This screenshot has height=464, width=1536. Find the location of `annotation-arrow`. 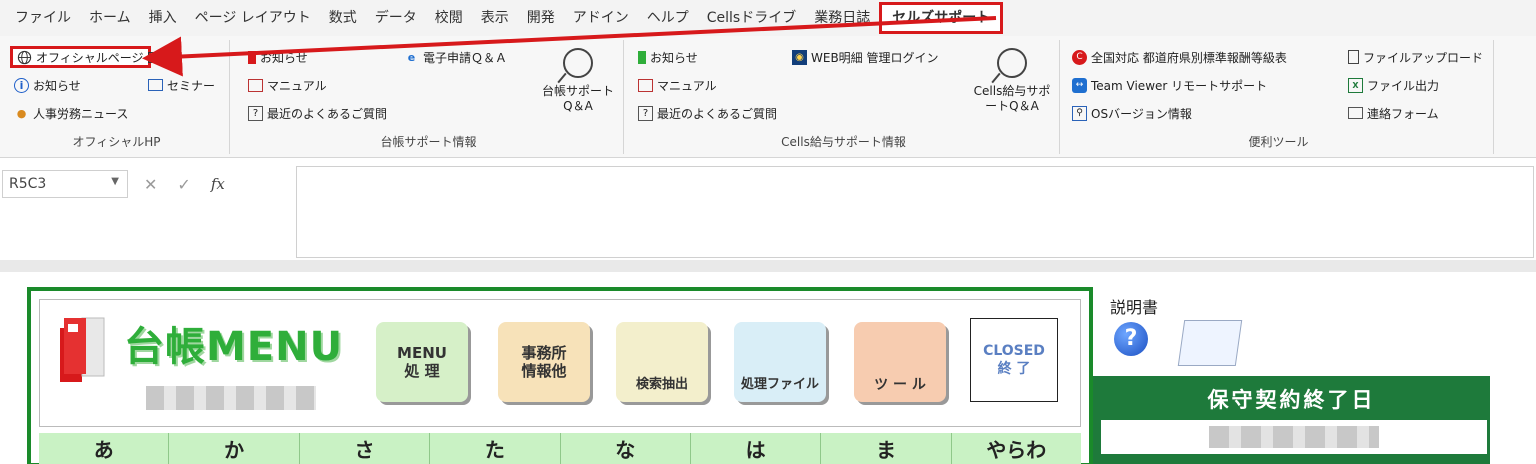

annotation-arrow is located at coordinates (569, 46).